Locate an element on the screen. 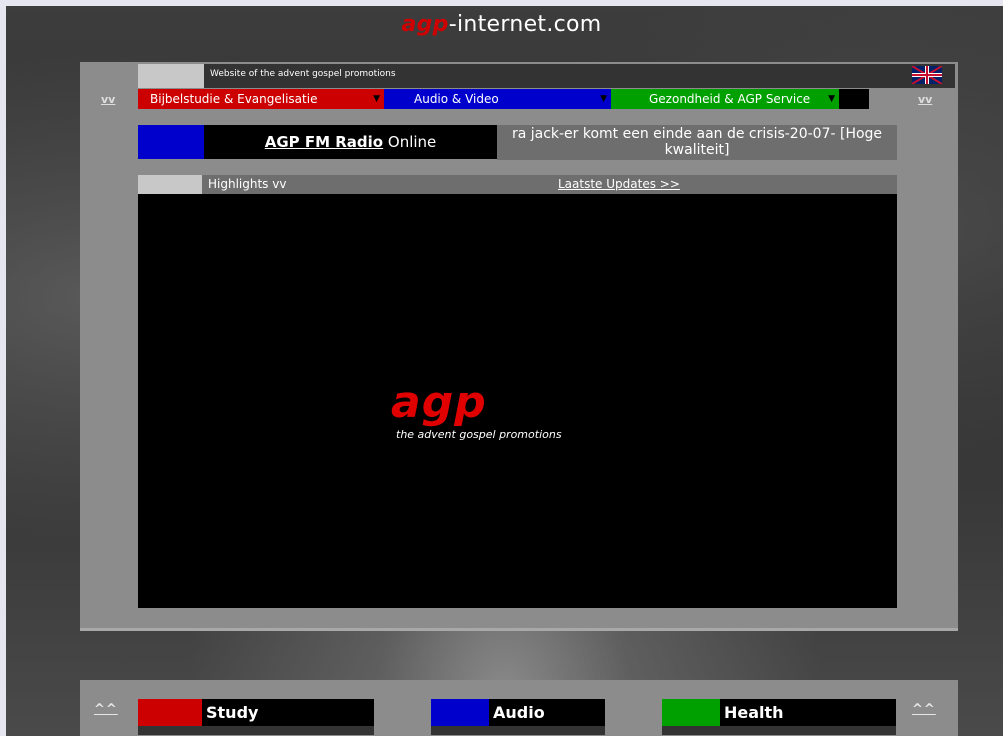 This screenshot has height=736, width=1003. radio-title: AGP FM Radio Online is located at coordinates (350, 142).